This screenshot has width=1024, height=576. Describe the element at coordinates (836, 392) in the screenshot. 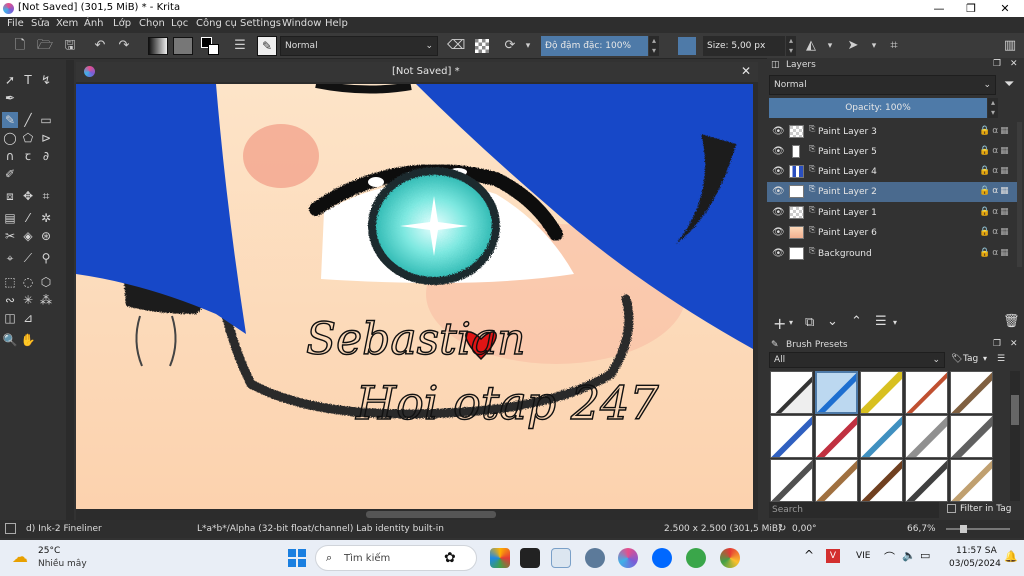

I see `brush-preset-selected` at that location.